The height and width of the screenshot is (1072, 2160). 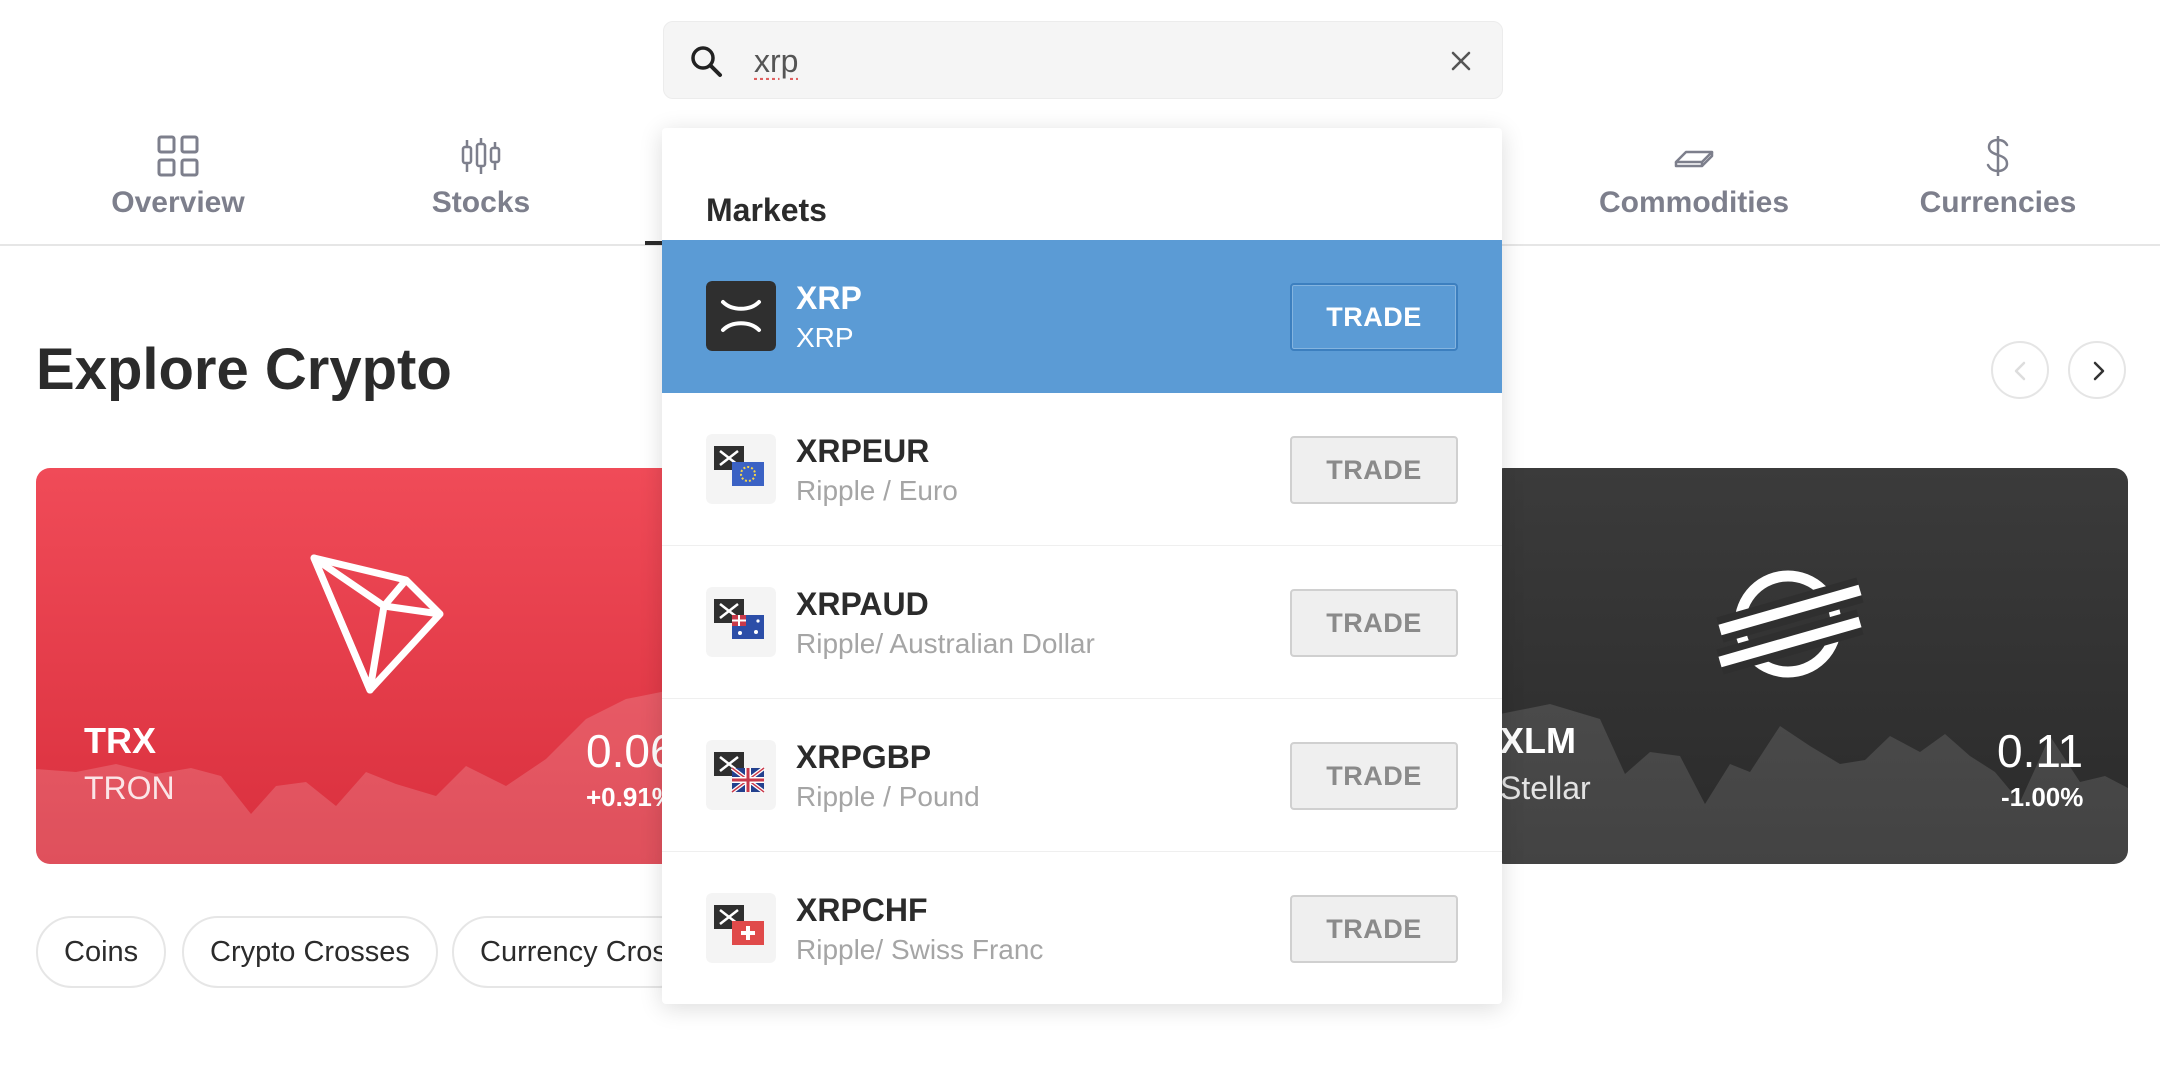 I want to click on card-symbol: TRX, so click(x=120, y=740).